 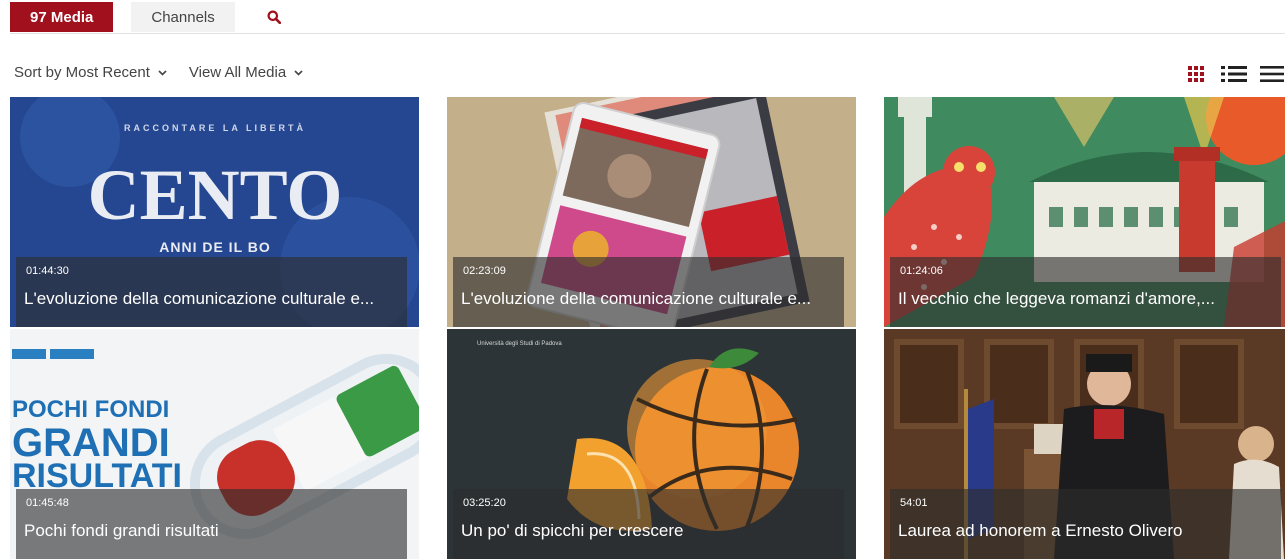 I want to click on media-toolbar: Sort by Most Recent View All Media, so click(x=158, y=72).